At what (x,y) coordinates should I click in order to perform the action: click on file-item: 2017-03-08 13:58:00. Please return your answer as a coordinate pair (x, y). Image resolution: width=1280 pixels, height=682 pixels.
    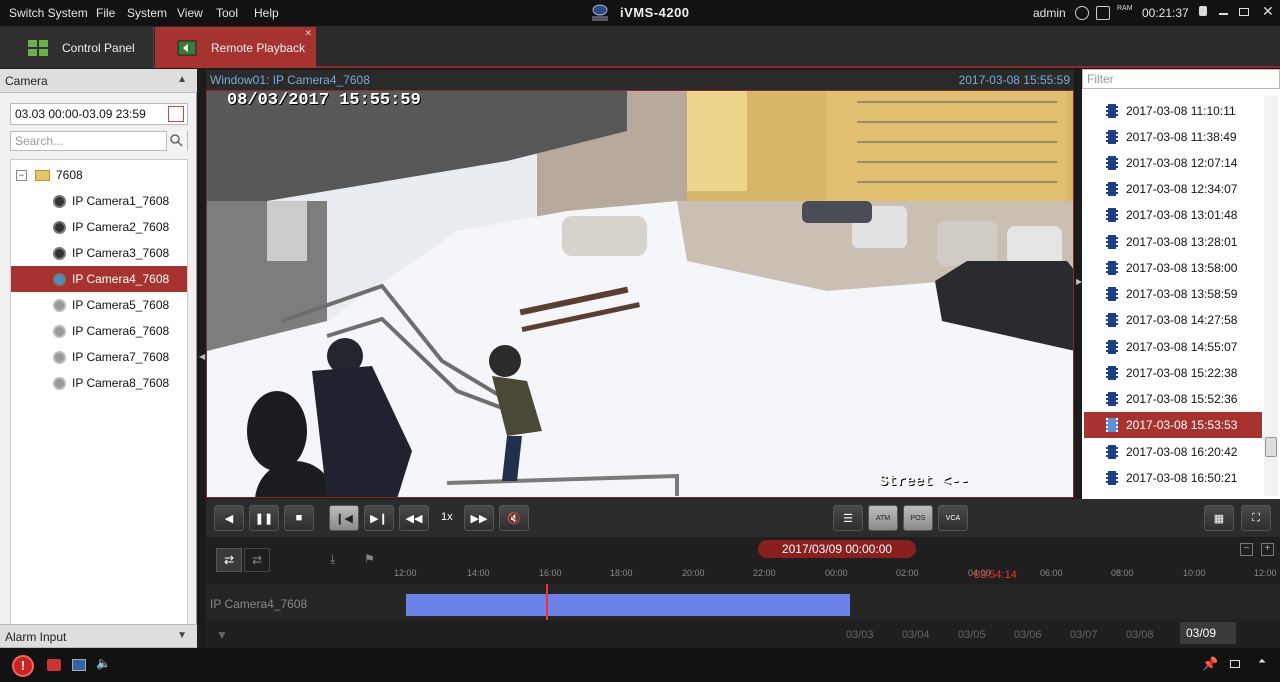
    Looking at the image, I should click on (1173, 268).